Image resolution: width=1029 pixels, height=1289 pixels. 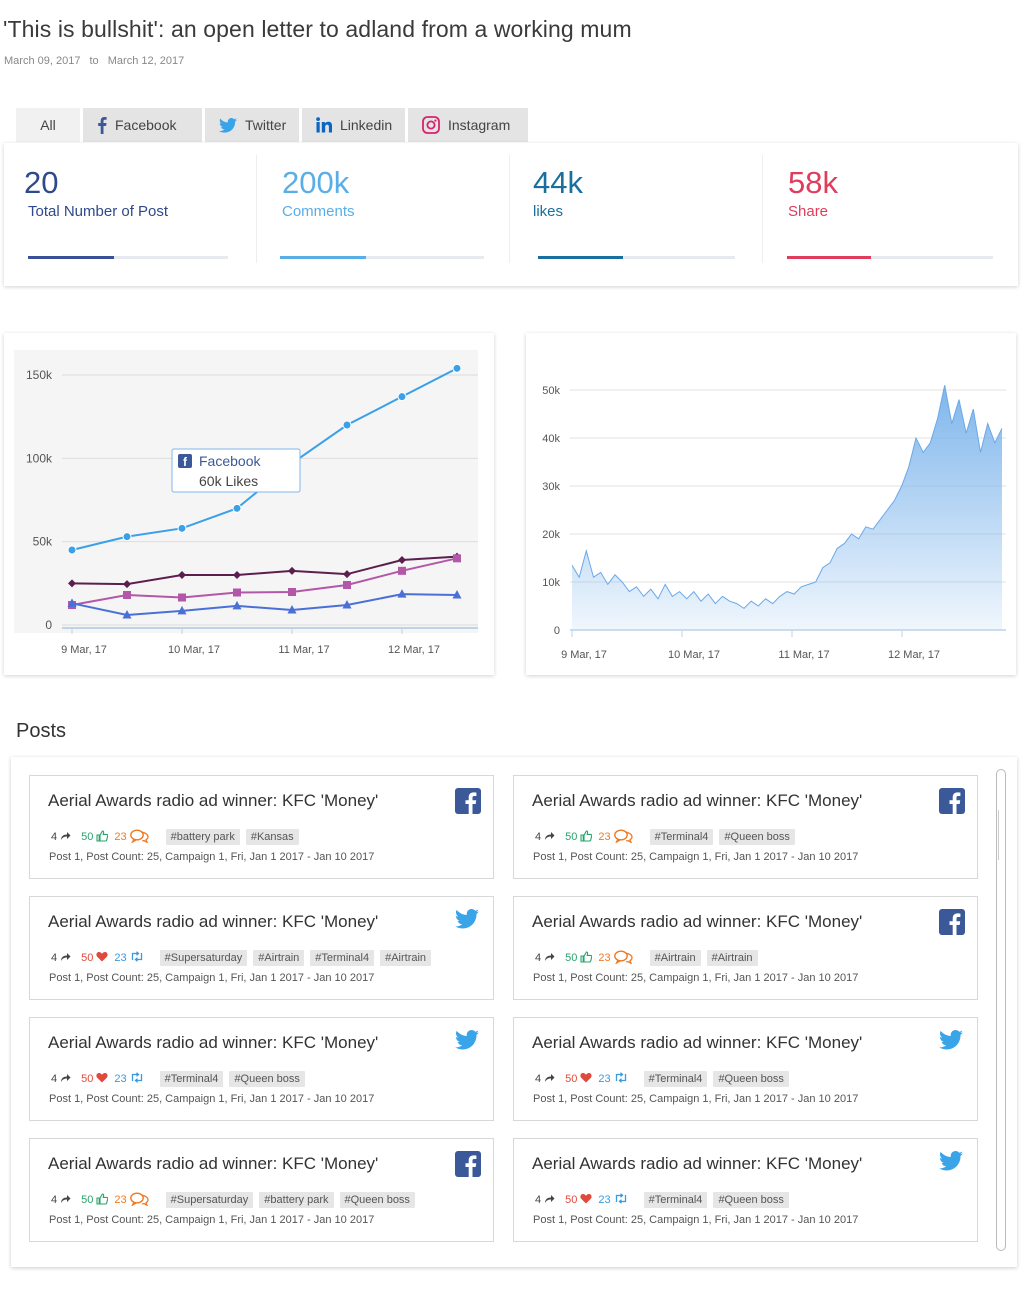 What do you see at coordinates (146, 125) in the screenshot?
I see `tab-label: Facebook` at bounding box center [146, 125].